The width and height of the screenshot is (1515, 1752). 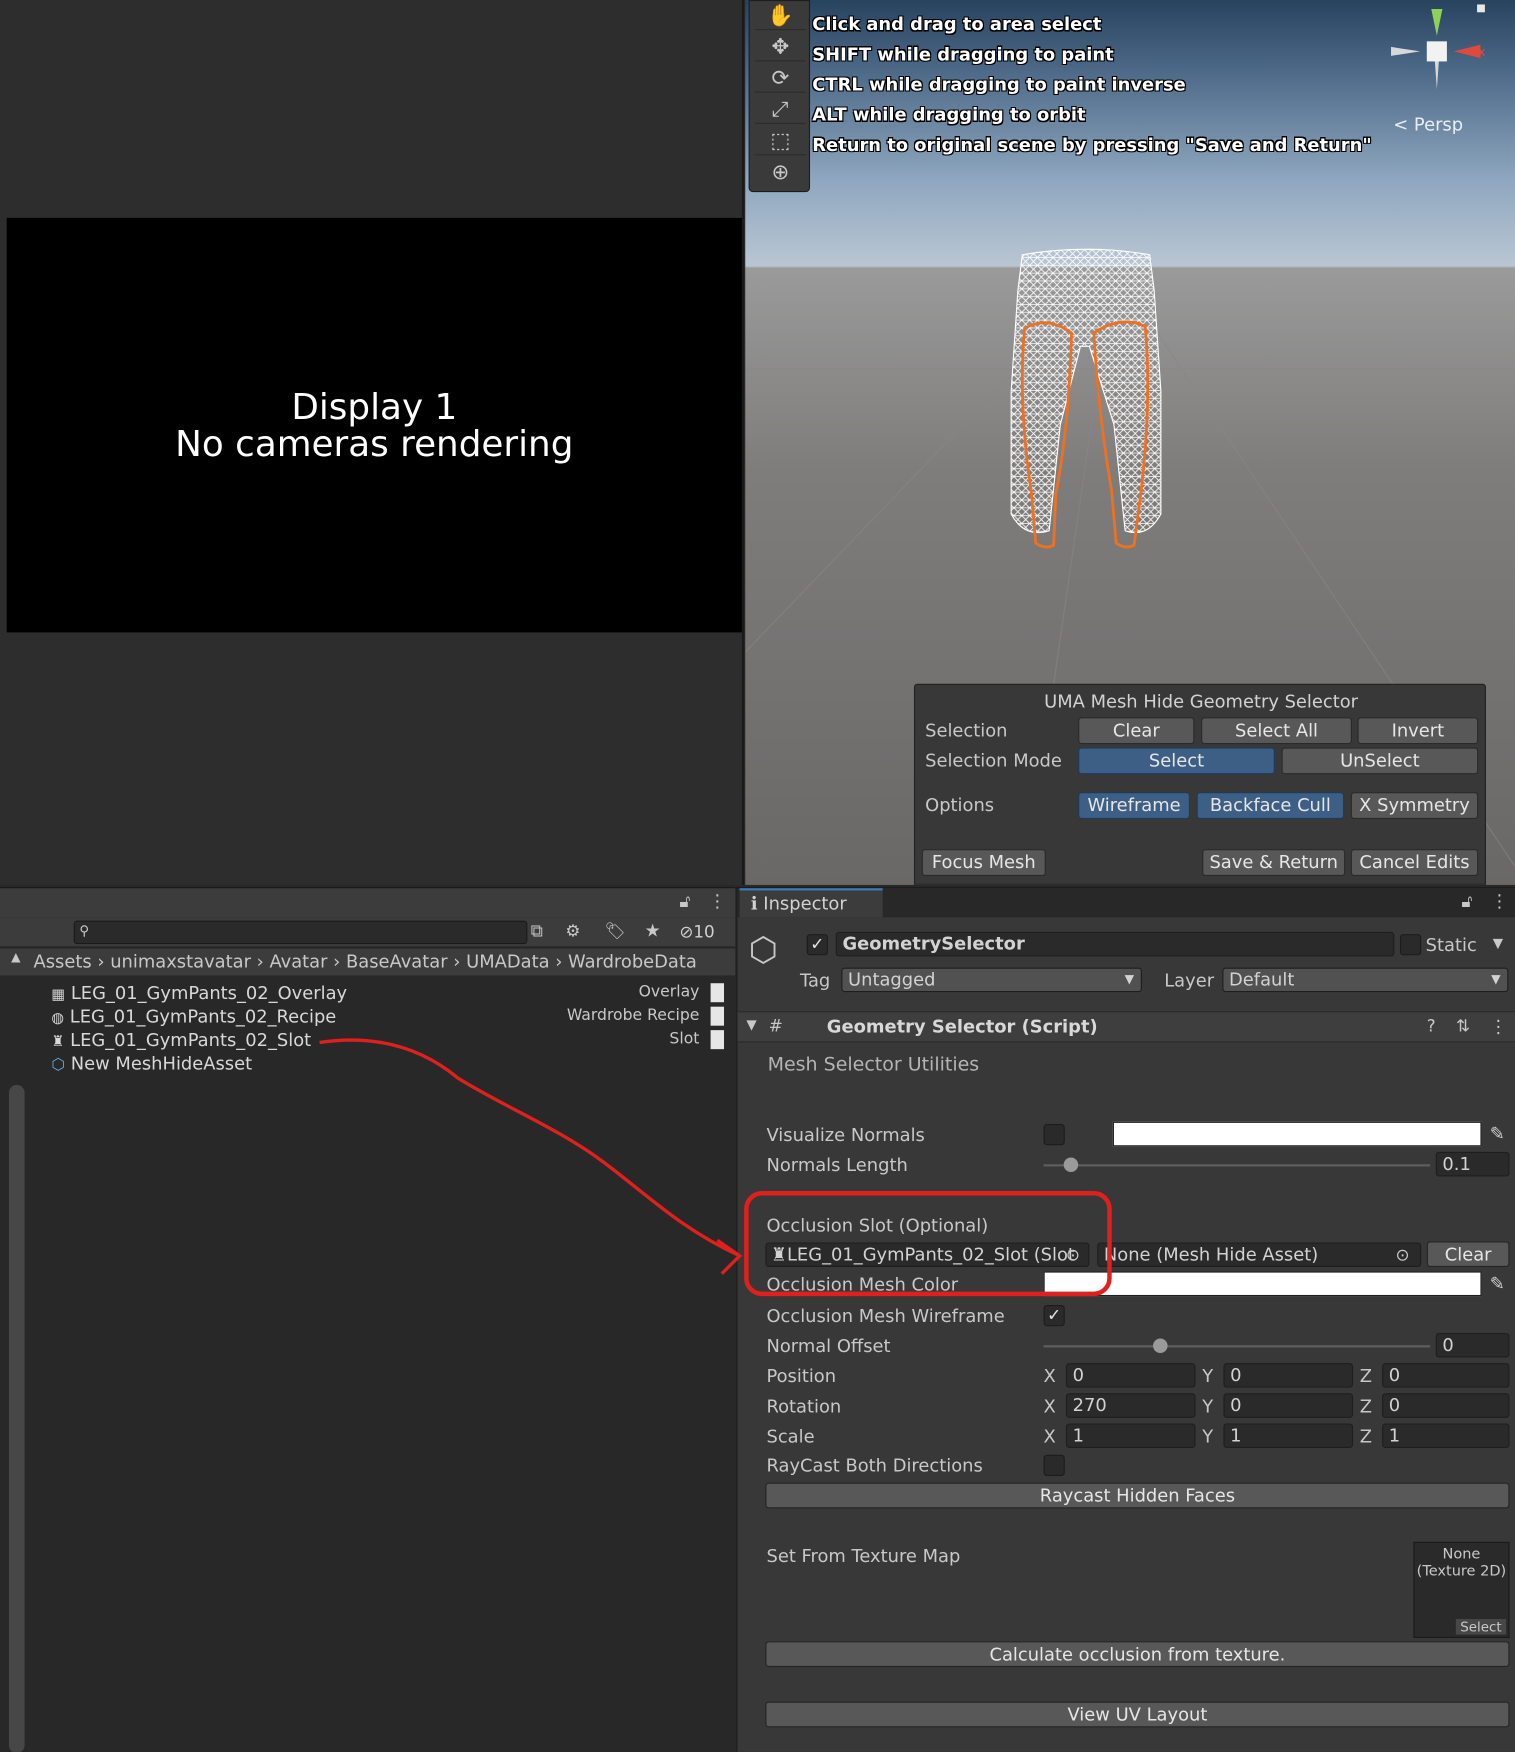 What do you see at coordinates (928, 1244) in the screenshot?
I see `highlight-box` at bounding box center [928, 1244].